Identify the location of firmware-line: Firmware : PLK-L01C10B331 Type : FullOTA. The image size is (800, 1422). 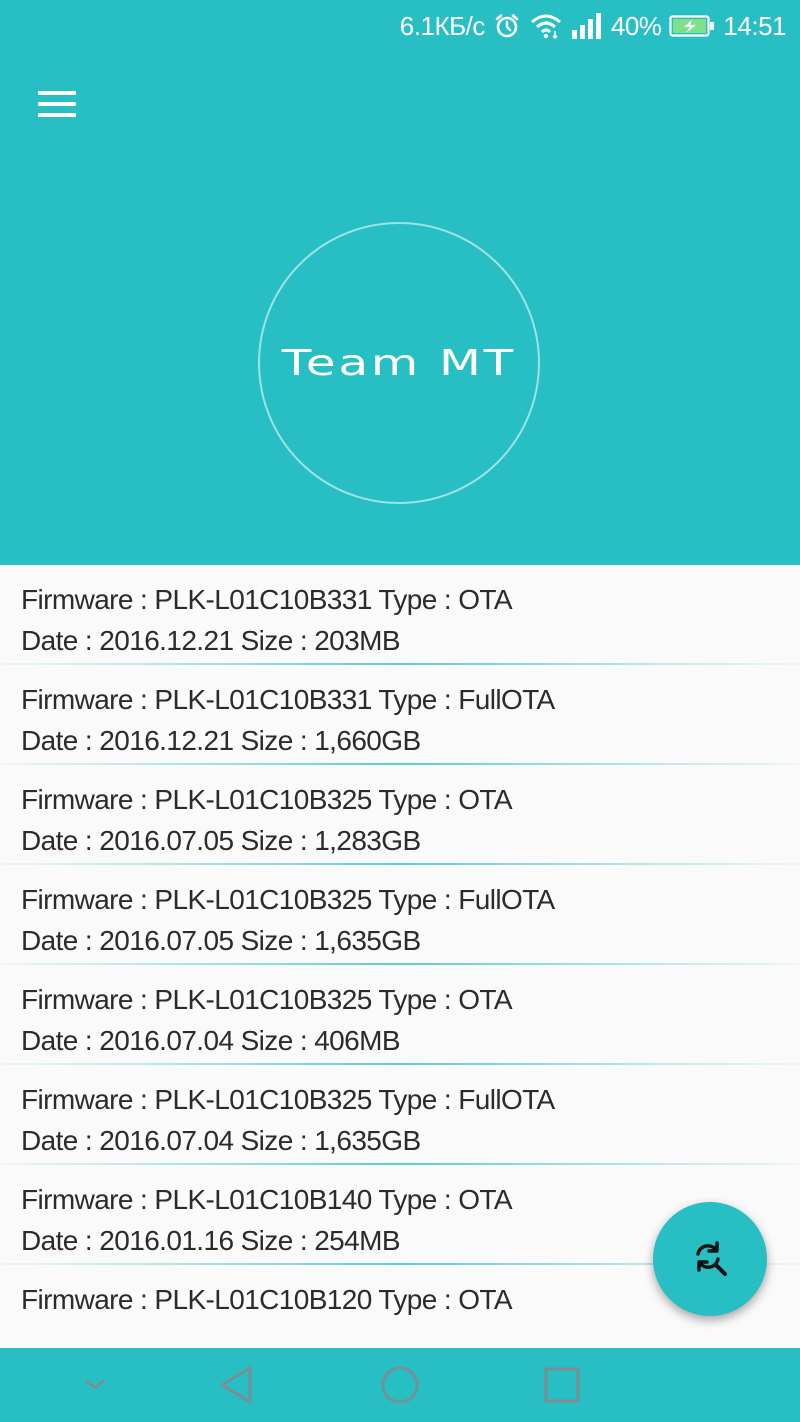
(288, 699).